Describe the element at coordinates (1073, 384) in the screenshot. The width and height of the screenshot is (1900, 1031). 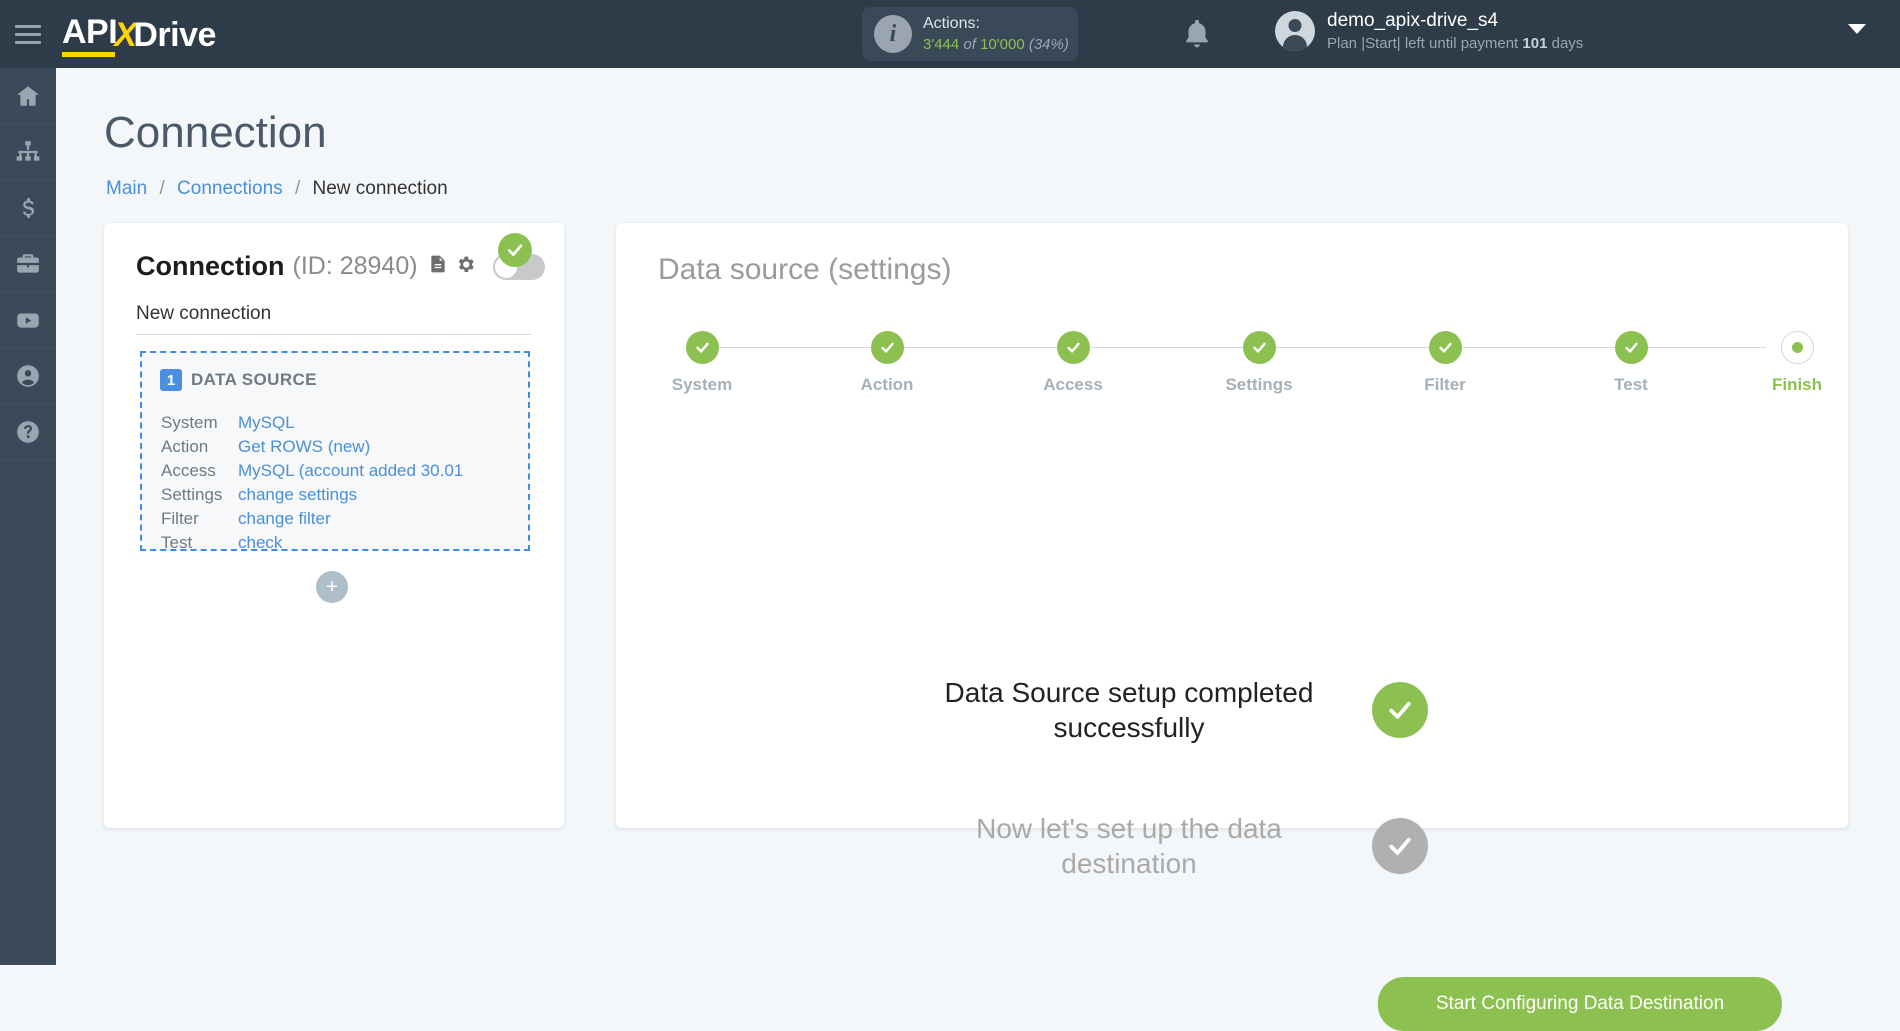
I see `step-label: Access` at that location.